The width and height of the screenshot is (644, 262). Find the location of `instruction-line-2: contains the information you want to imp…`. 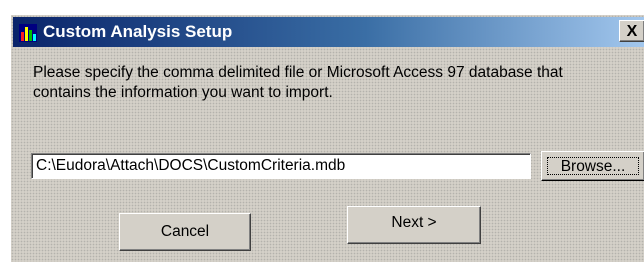

instruction-line-2: contains the information you want to imp… is located at coordinates (183, 92).